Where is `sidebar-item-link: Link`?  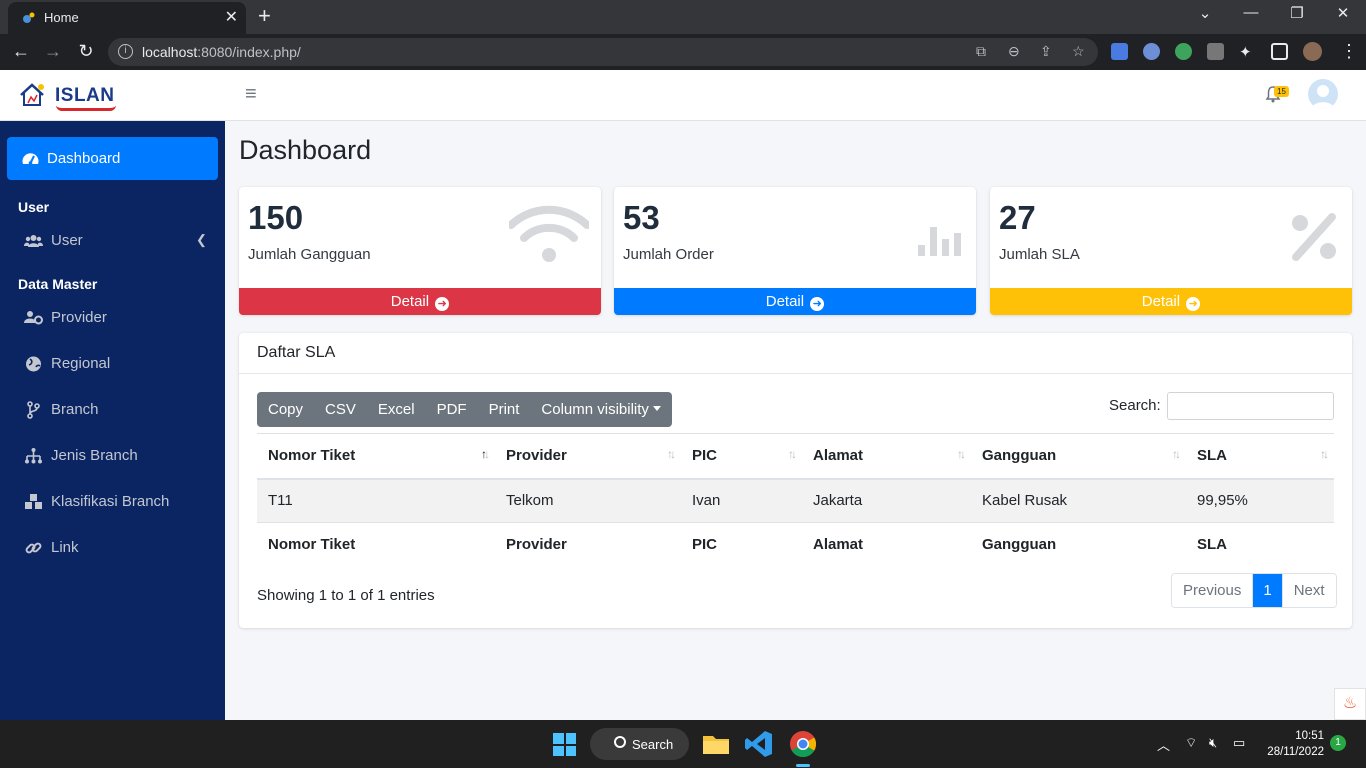
sidebar-item-link: Link is located at coordinates (112, 548).